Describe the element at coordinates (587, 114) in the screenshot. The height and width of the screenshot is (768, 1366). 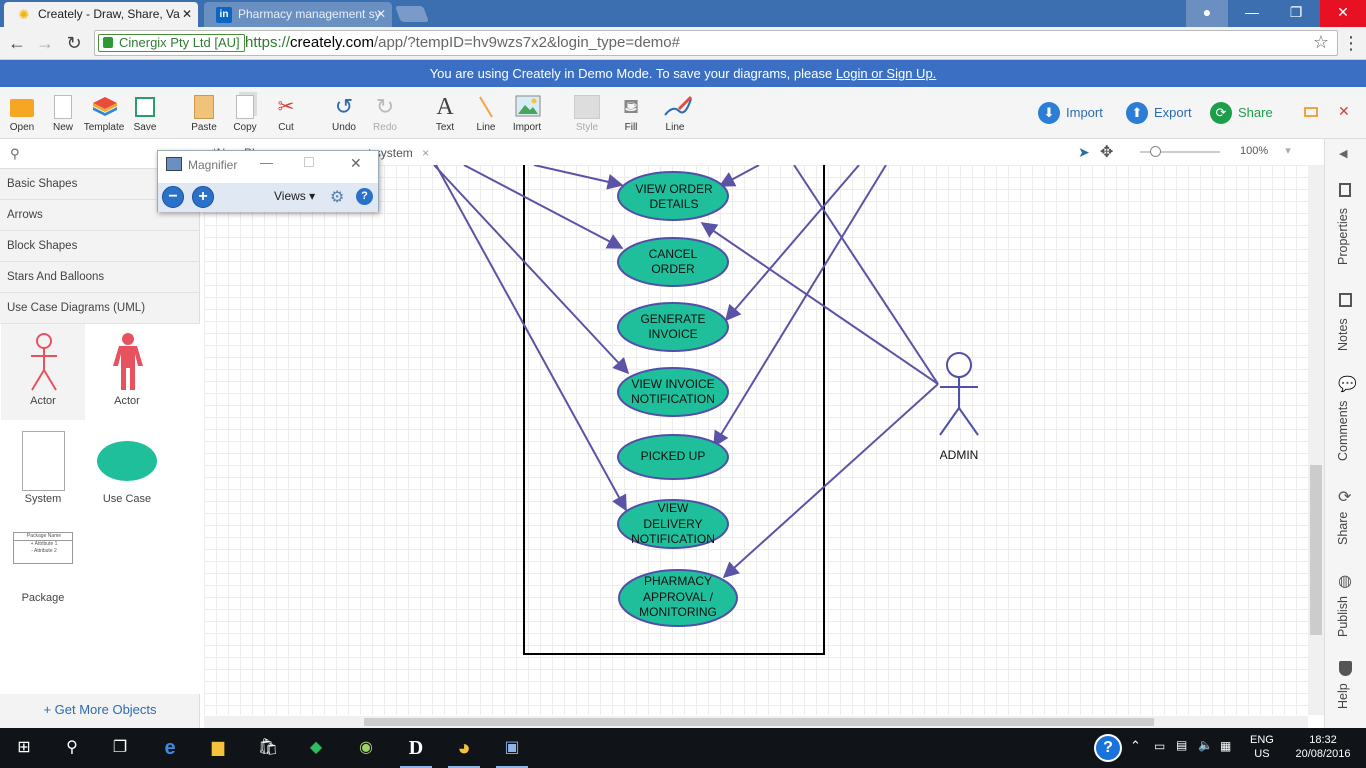
I see `style-button: Style` at that location.